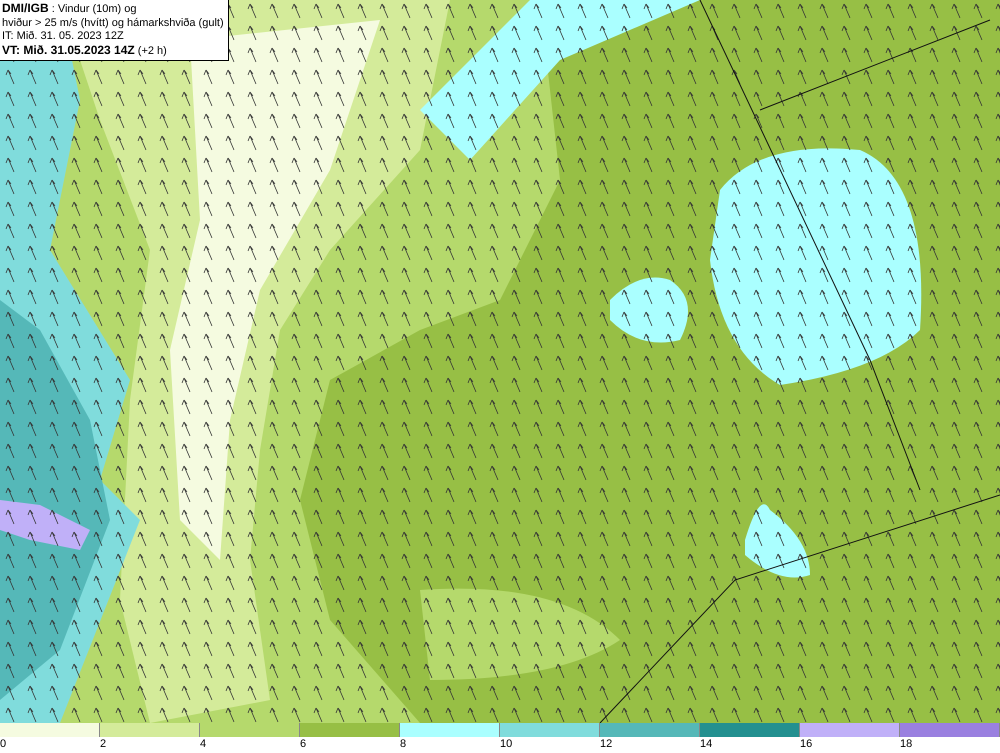 The width and height of the screenshot is (1000, 753). I want to click on legend-label: 8, so click(403, 744).